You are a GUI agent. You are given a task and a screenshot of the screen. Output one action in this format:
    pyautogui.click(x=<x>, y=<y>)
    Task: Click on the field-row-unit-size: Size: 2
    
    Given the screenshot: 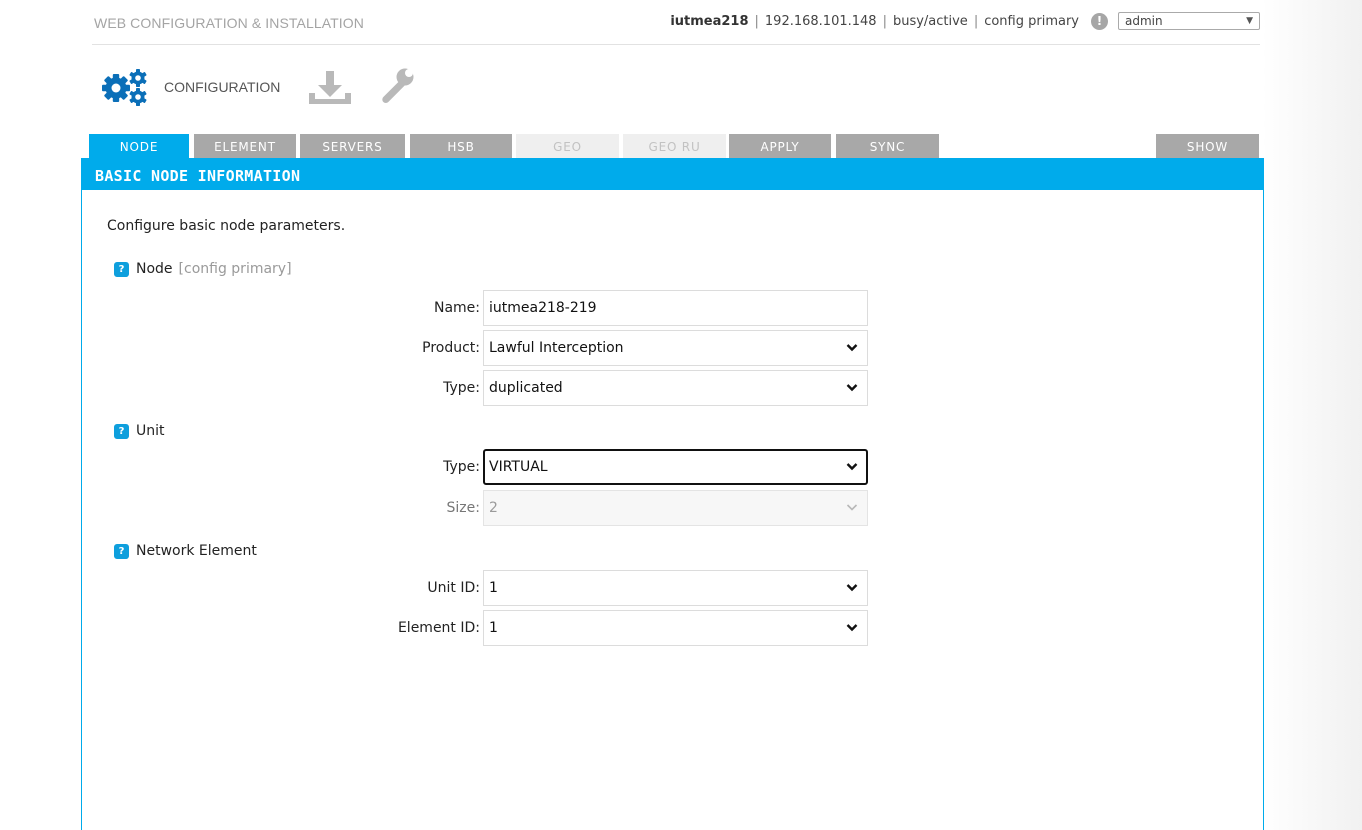 What is the action you would take?
    pyautogui.click(x=584, y=508)
    